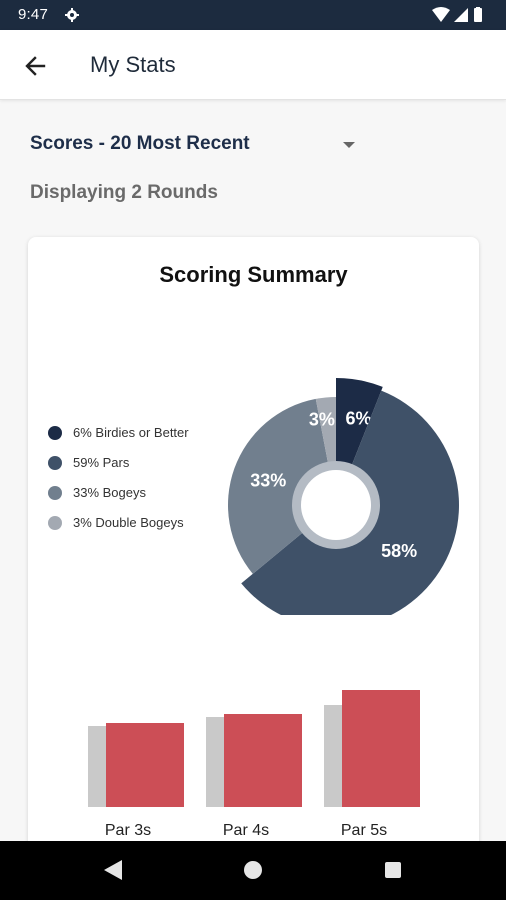  I want to click on nav-home-icon, so click(253, 870).